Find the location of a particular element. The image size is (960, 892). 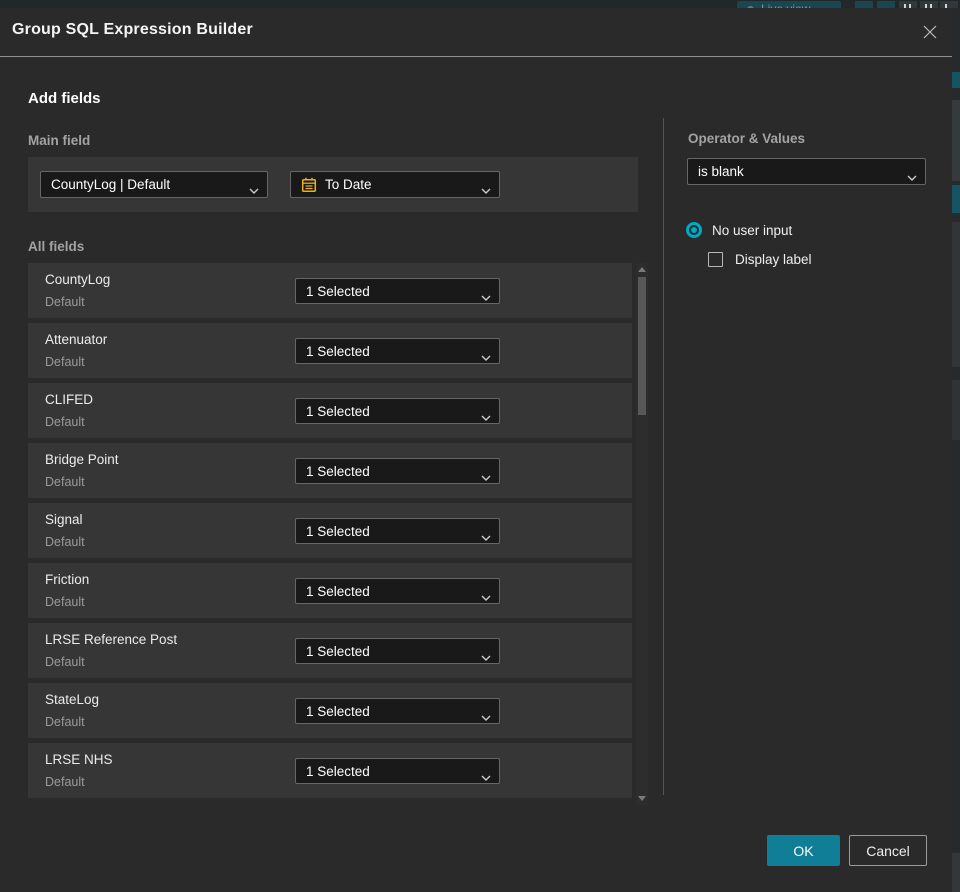

no-user-input-label: No user input is located at coordinates (752, 230).